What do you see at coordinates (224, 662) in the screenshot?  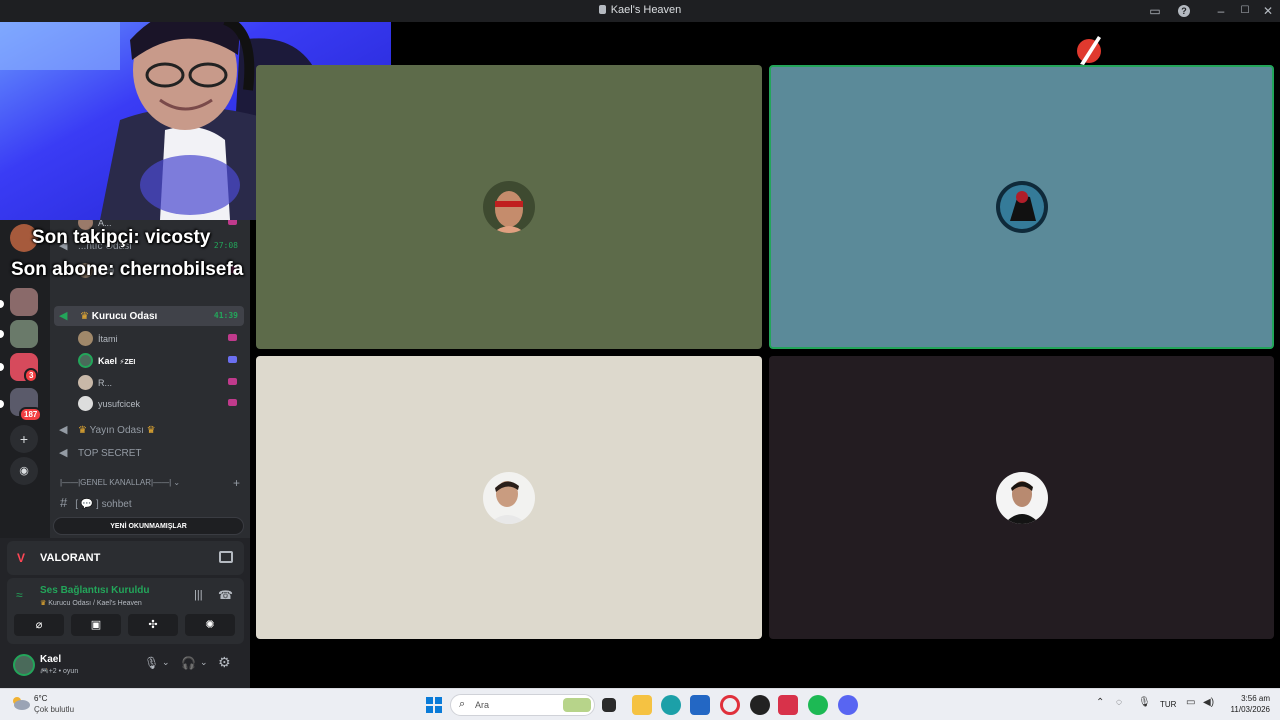 I see `settings-gear-icon: ⚙` at bounding box center [224, 662].